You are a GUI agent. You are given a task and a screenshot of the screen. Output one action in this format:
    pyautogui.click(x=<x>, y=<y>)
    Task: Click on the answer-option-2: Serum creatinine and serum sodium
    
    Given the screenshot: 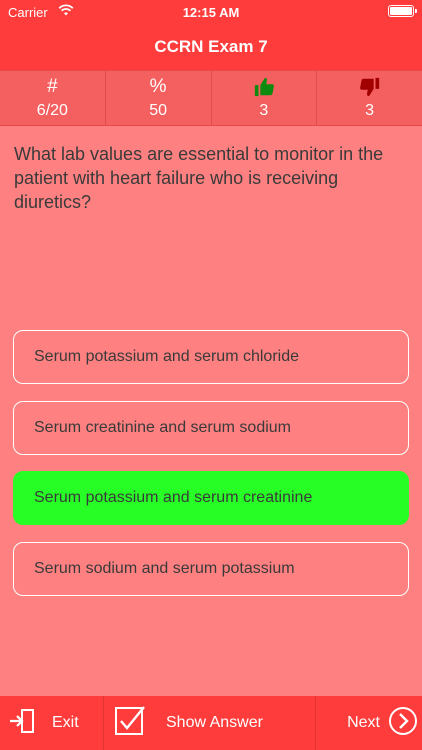 What is the action you would take?
    pyautogui.click(x=211, y=428)
    